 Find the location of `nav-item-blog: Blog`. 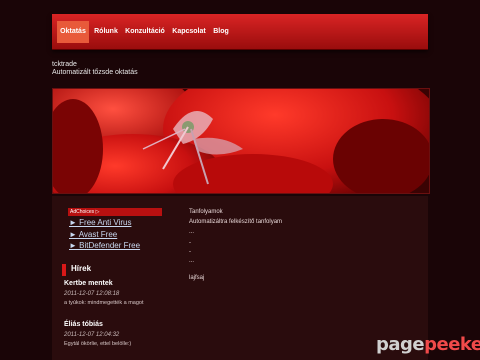

nav-item-blog: Blog is located at coordinates (221, 32).